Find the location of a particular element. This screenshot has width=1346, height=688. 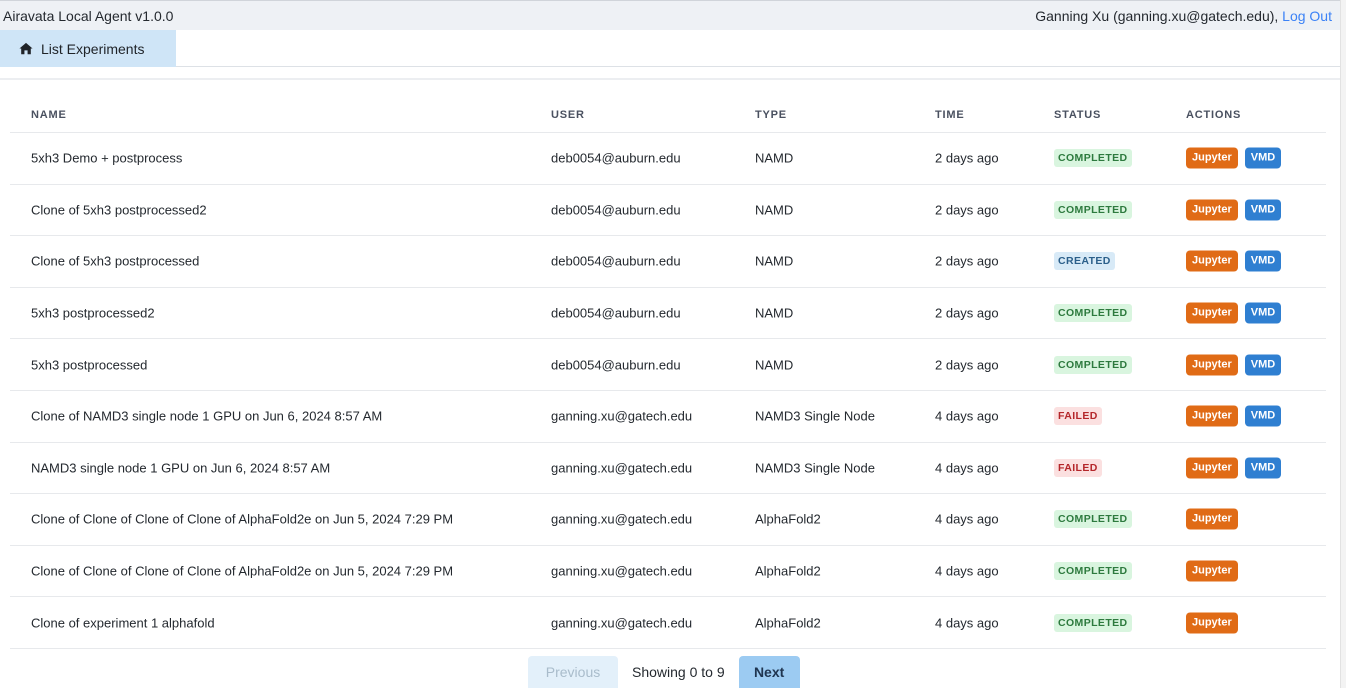

experiment-name: 5xh3 postprocessed2 is located at coordinates (93, 313).